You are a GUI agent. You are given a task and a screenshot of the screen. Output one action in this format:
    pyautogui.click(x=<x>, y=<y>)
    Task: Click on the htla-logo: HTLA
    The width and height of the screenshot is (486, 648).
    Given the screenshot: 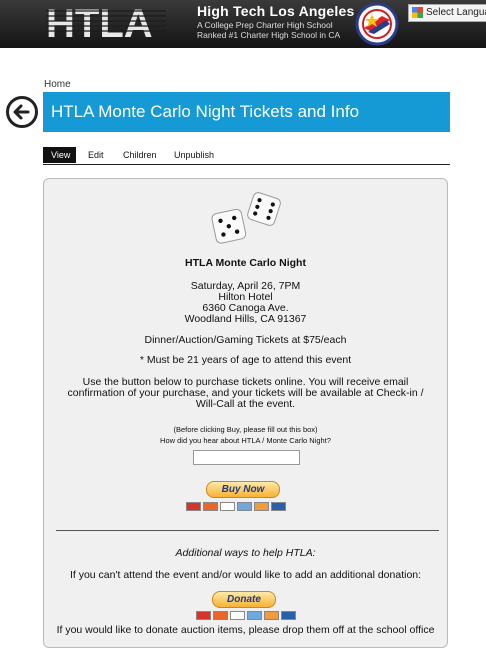 What is the action you would take?
    pyautogui.click(x=106, y=23)
    